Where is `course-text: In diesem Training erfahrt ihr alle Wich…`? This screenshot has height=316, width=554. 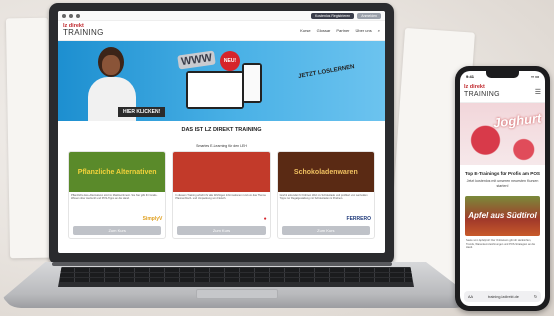 course-text: In diesem Training erfahrt ihr alle Wich… is located at coordinates (220, 197).